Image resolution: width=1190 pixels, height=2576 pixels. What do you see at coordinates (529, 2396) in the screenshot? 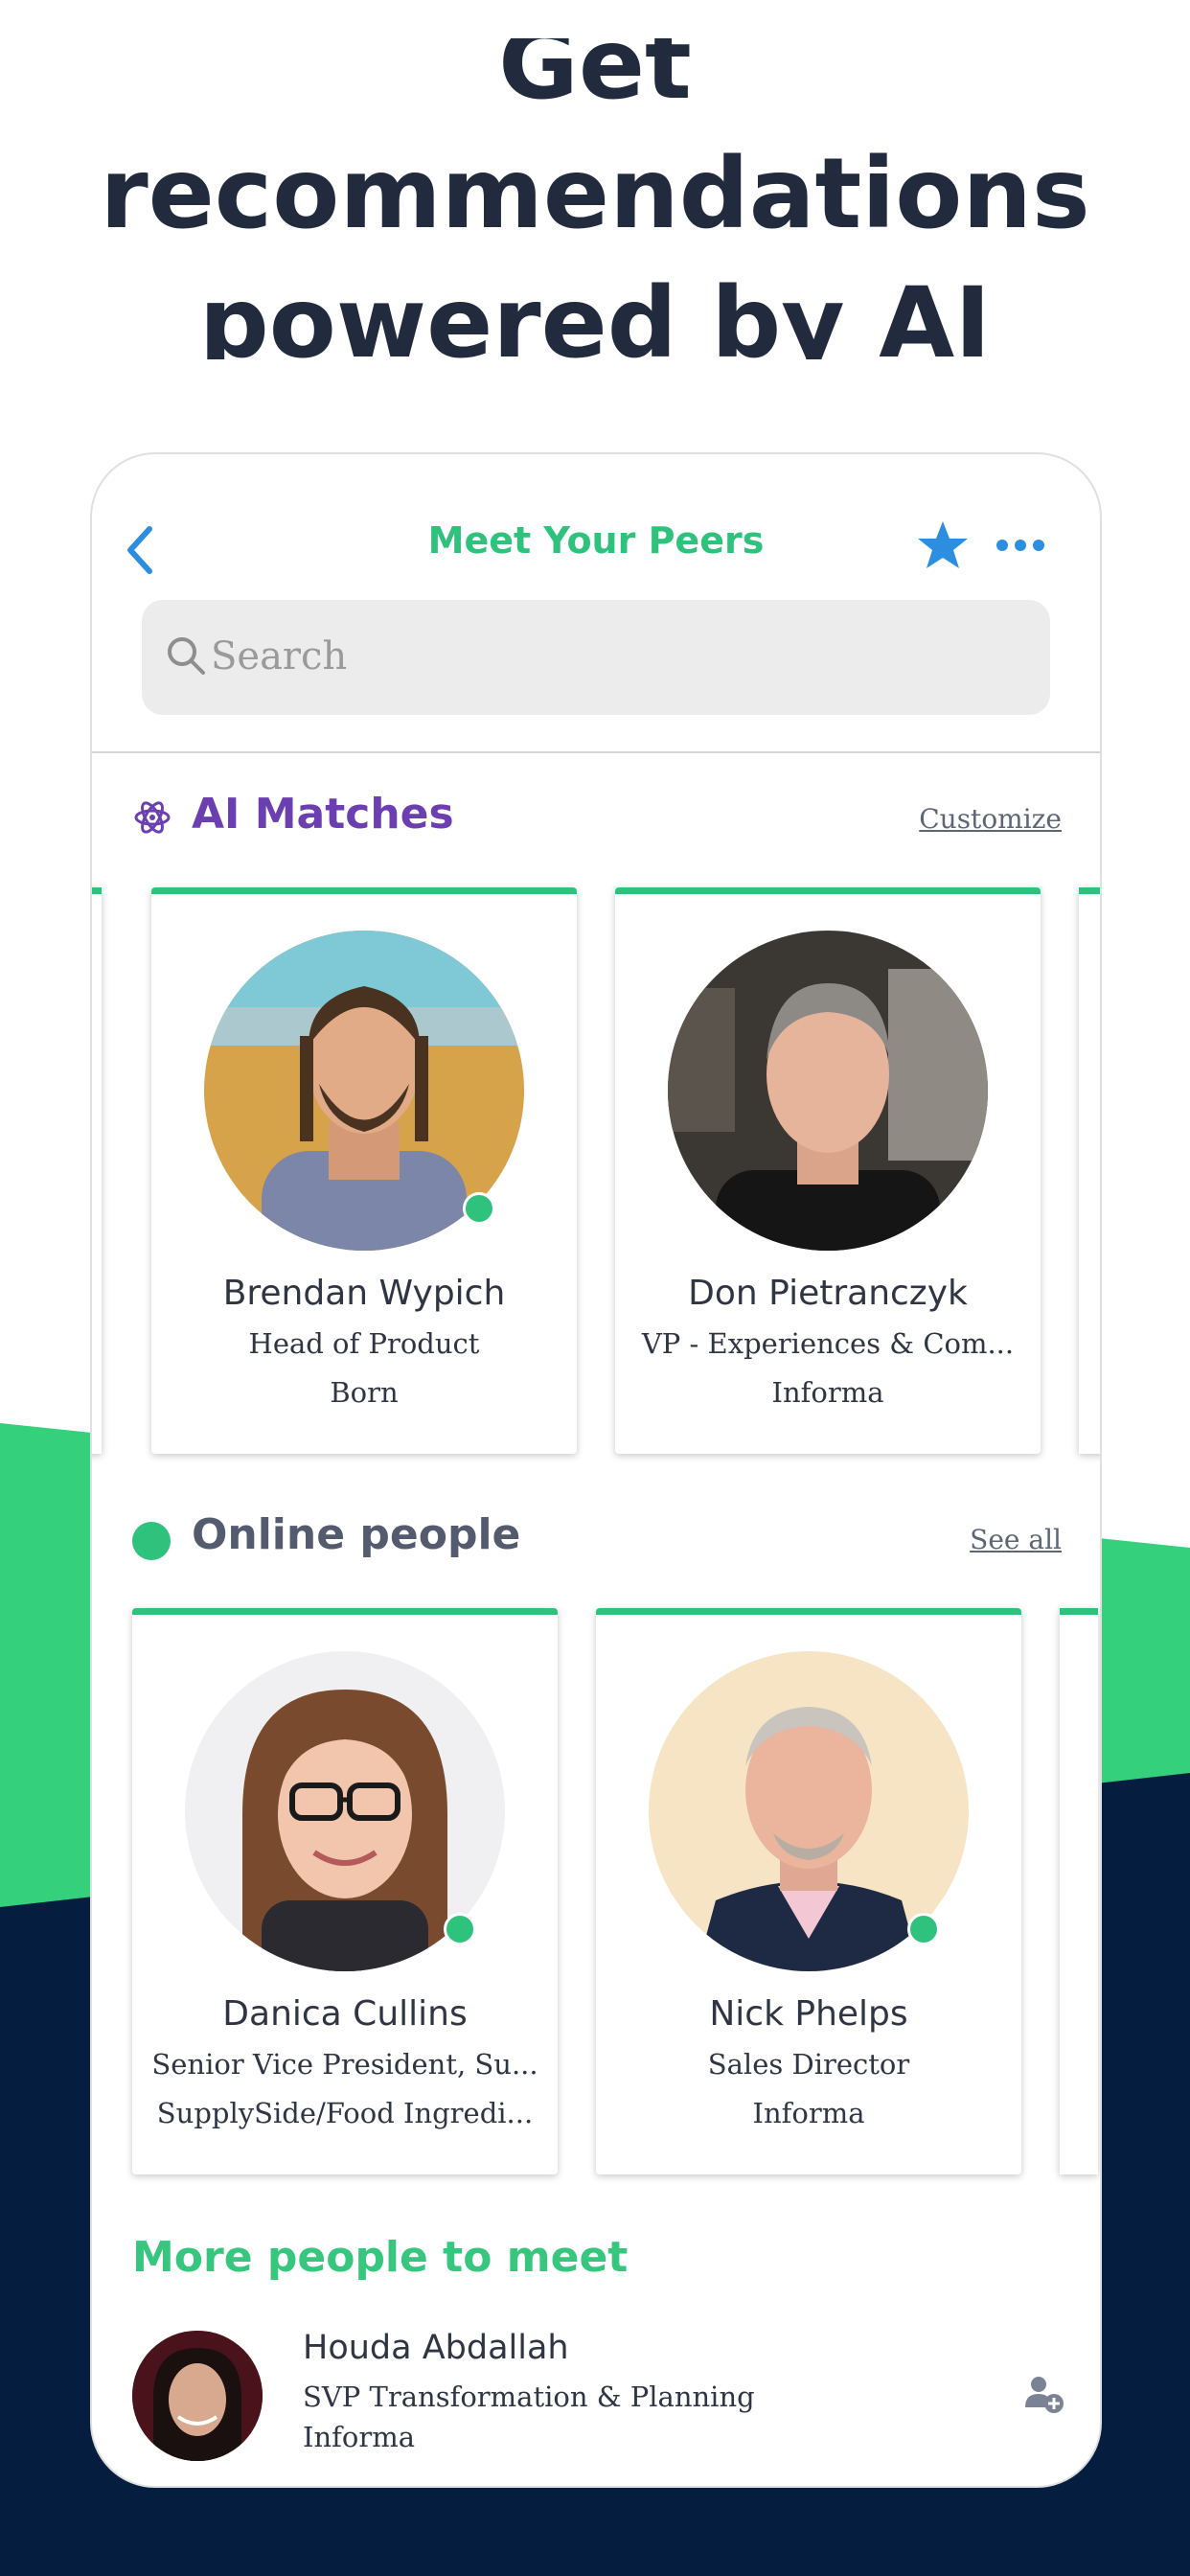
I see `person-role: SVP Transformation & Planning` at bounding box center [529, 2396].